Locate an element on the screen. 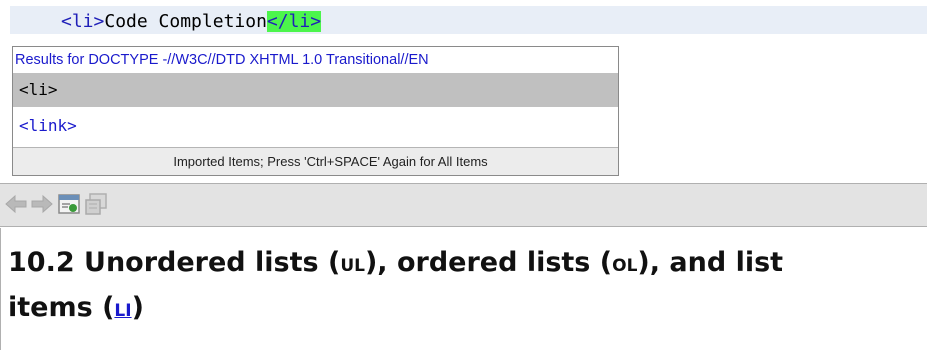  heading-text-3: ), and list is located at coordinates (710, 262).